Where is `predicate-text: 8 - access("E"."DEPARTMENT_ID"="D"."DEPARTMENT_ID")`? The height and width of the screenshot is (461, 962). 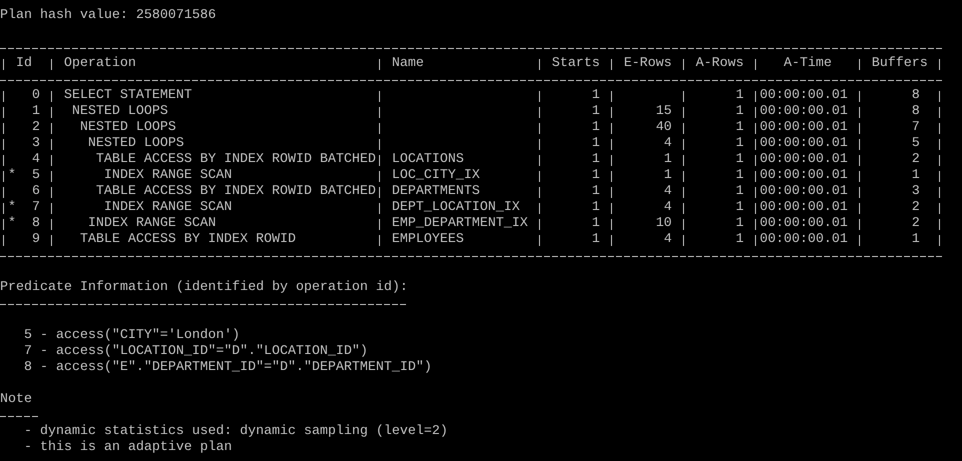 predicate-text: 8 - access("E"."DEPARTMENT_ID"="D"."DEPARTMENT_ID") is located at coordinates (228, 368).